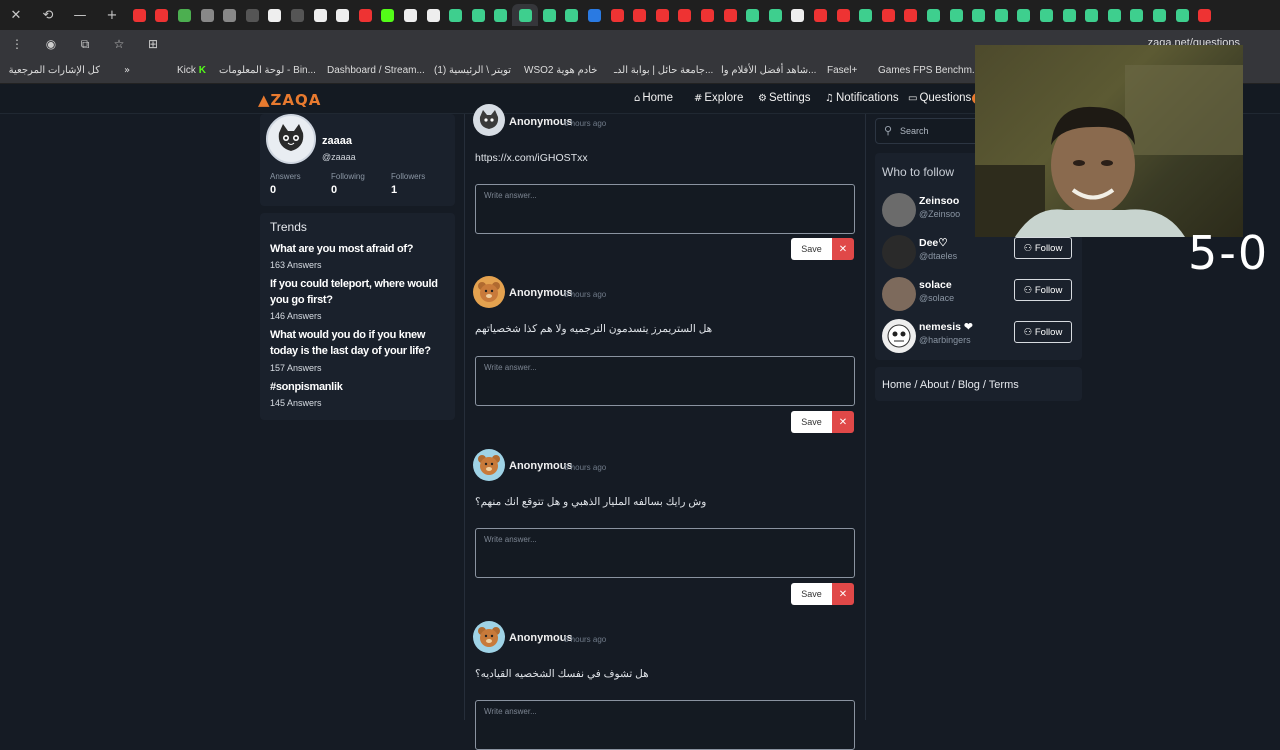  What do you see at coordinates (935, 285) in the screenshot?
I see `user-name: solace` at bounding box center [935, 285].